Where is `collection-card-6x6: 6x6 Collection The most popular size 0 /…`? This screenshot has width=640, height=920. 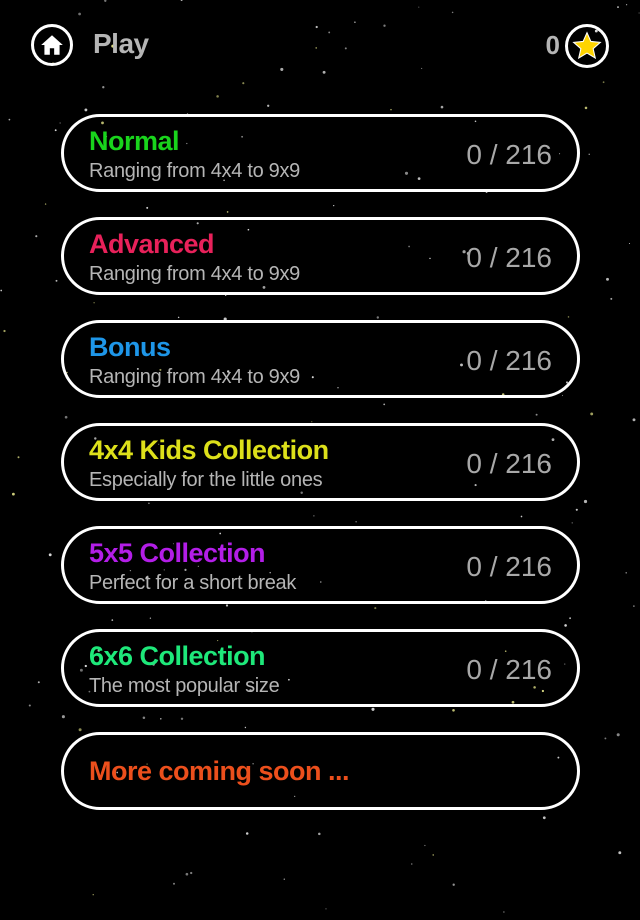
collection-card-6x6: 6x6 Collection The most popular size 0 /… is located at coordinates (320, 668).